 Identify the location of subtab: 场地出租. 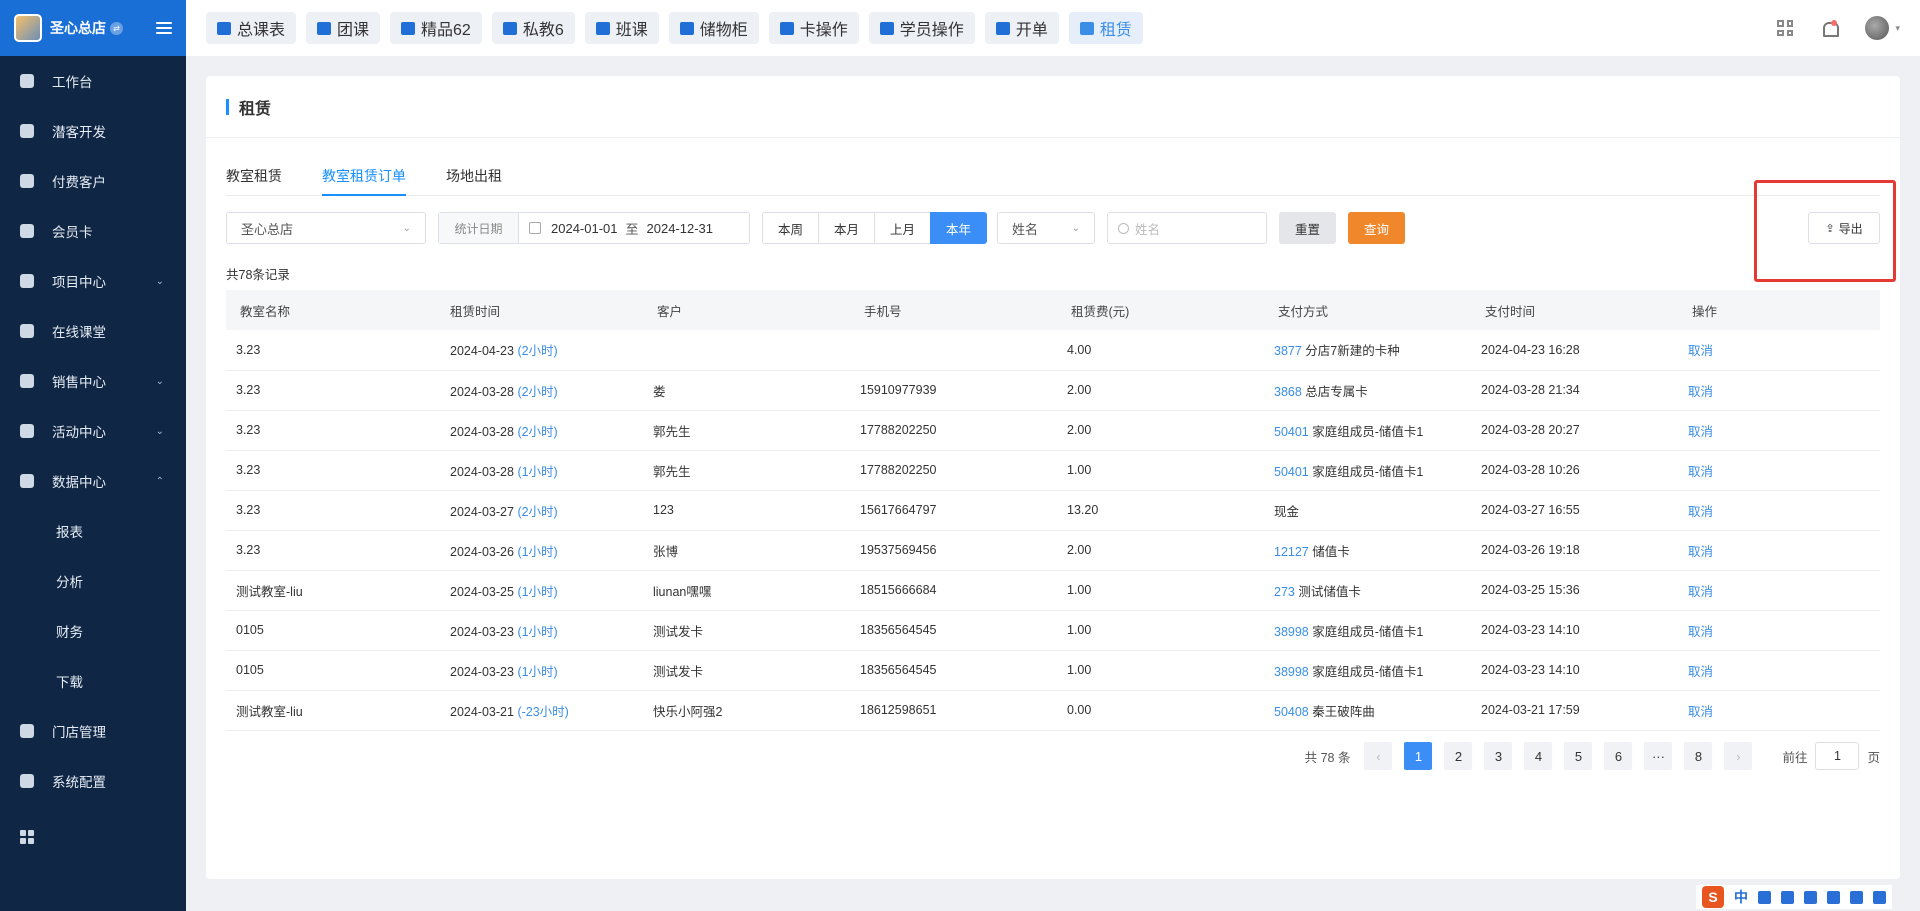
(474, 175).